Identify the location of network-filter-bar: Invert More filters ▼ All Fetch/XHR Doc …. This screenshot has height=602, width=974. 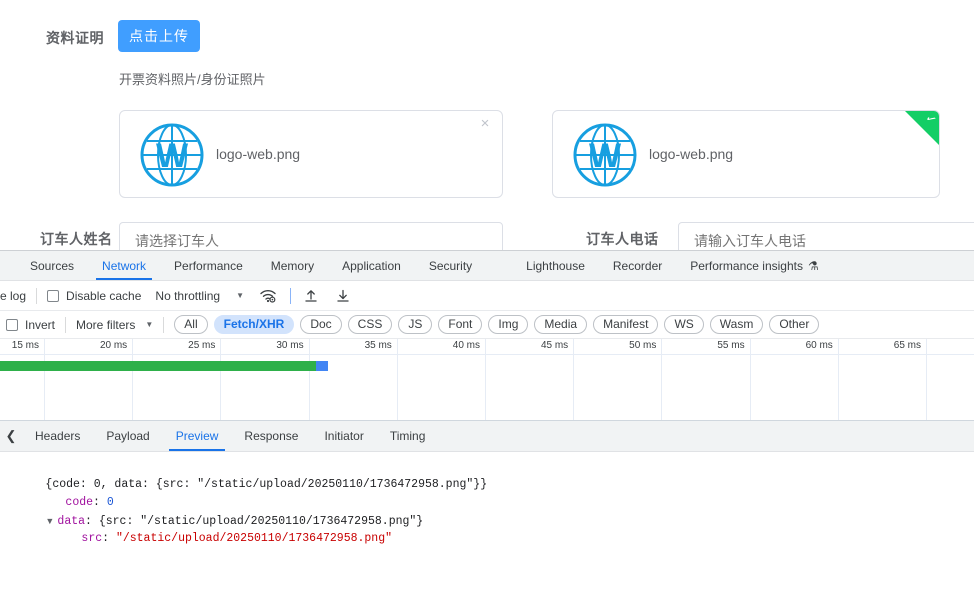
(487, 325).